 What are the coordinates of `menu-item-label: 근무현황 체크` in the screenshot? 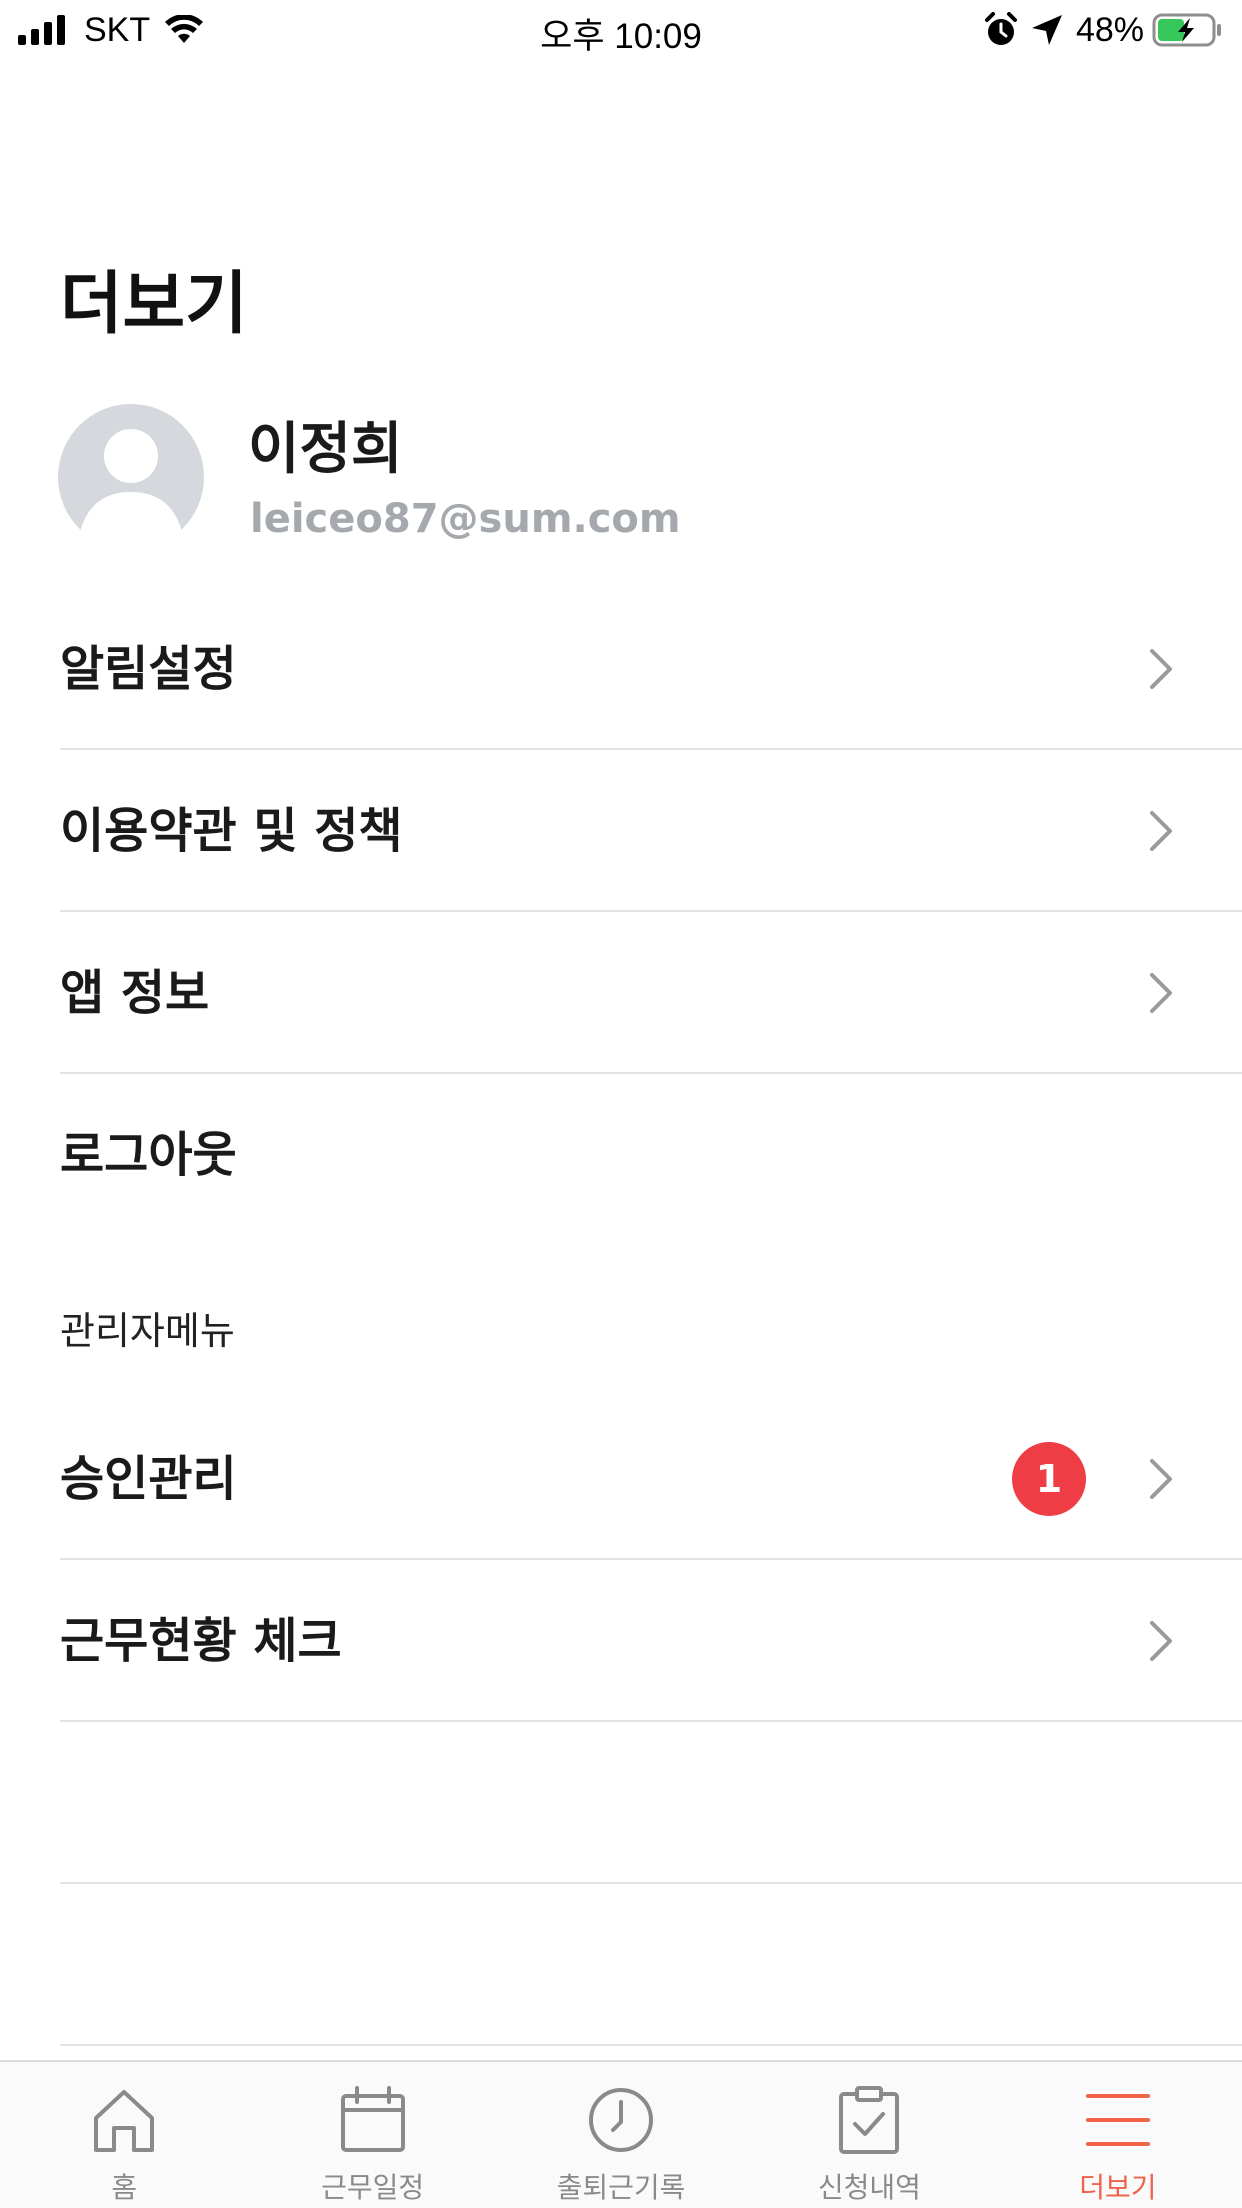 It's located at (201, 1641).